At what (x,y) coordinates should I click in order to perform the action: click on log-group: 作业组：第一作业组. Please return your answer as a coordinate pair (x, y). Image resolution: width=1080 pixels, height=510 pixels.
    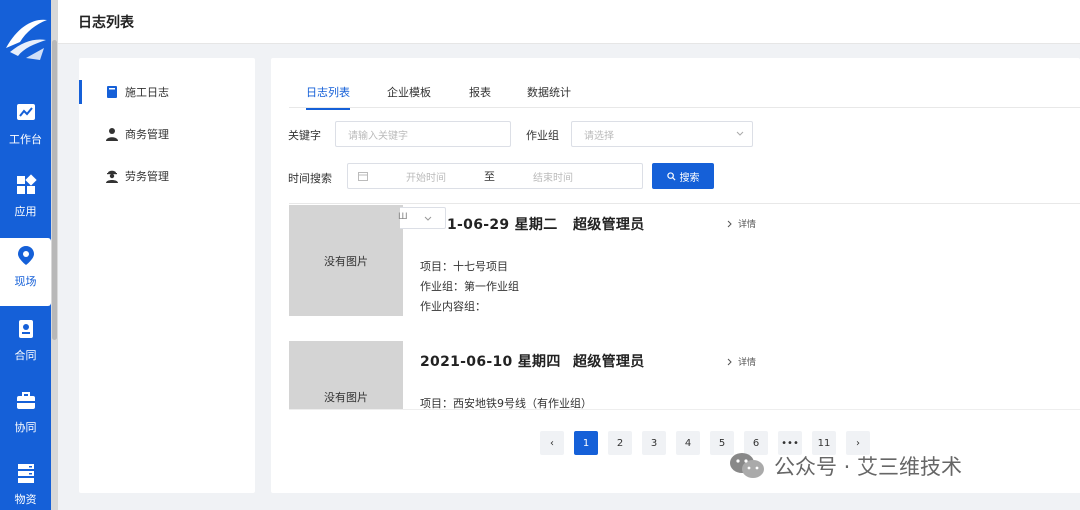
    Looking at the image, I should click on (469, 286).